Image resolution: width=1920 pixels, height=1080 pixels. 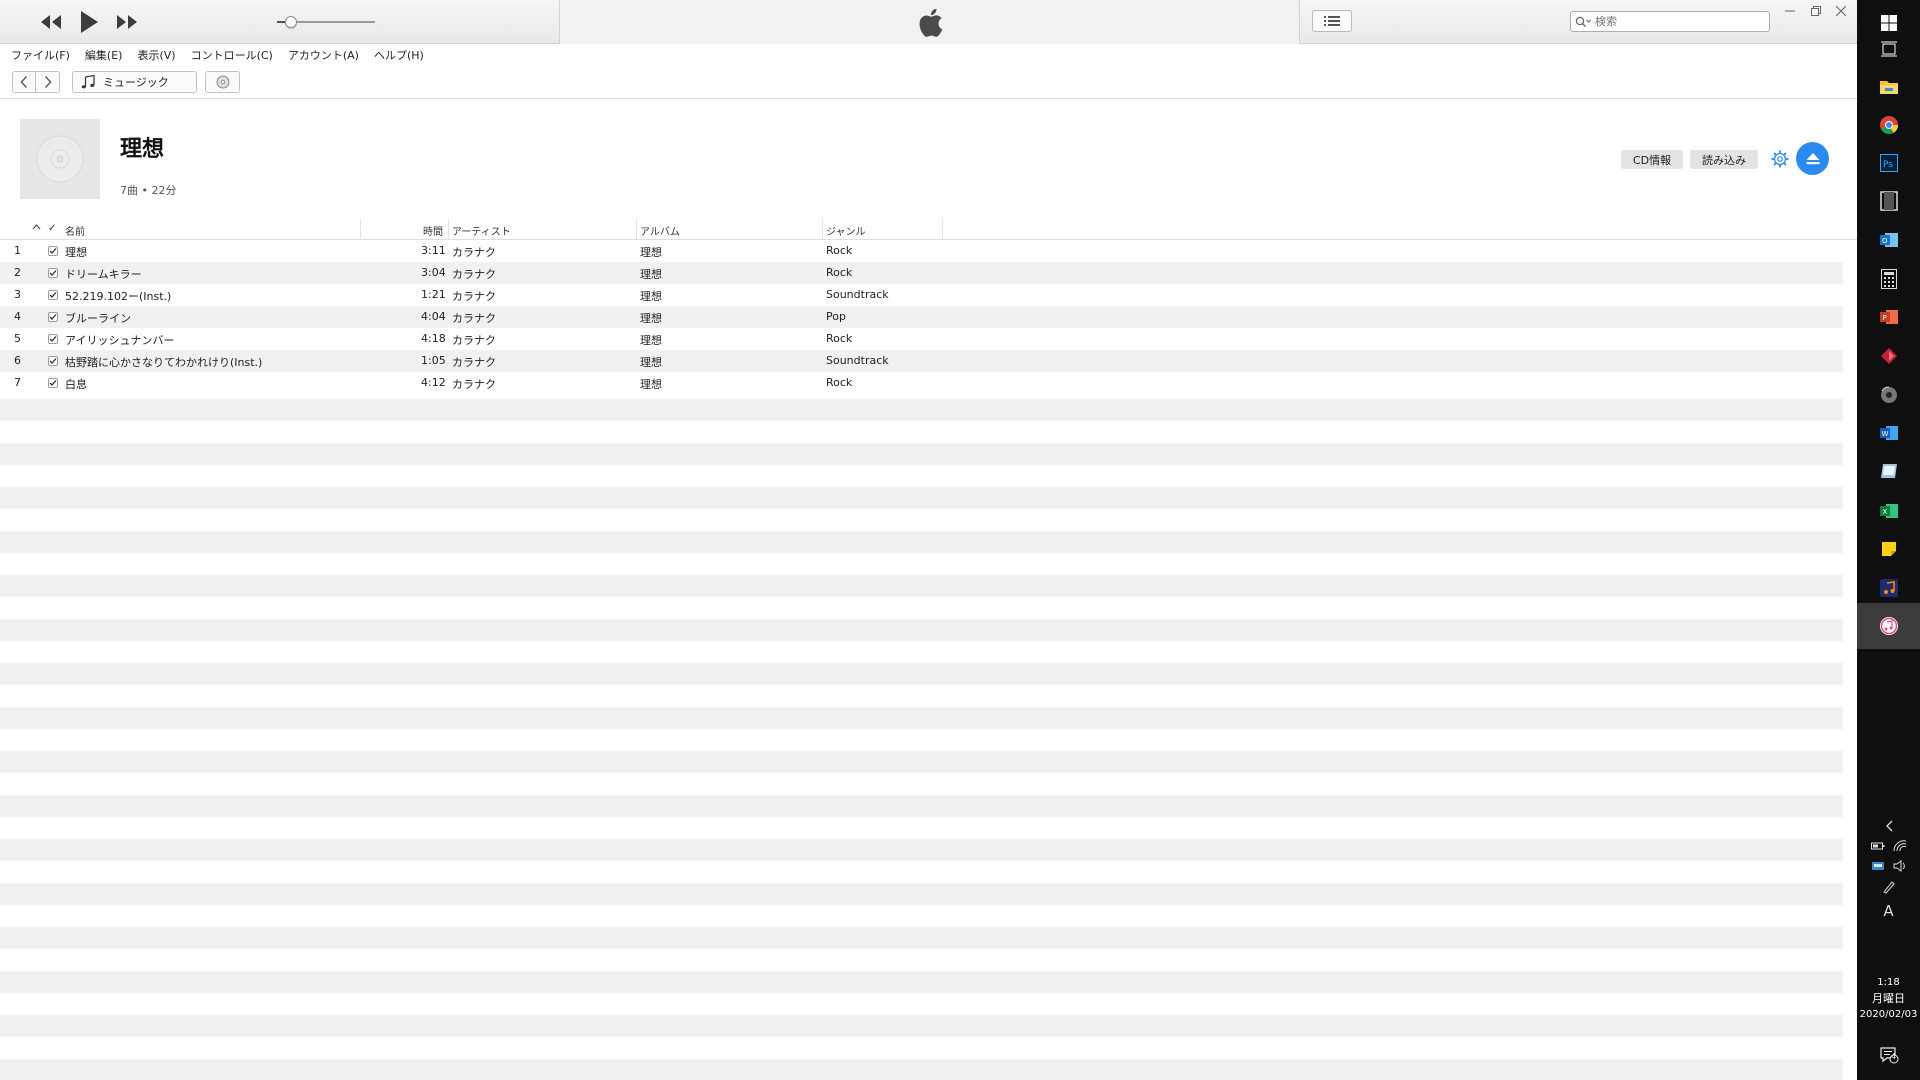 I want to click on navigation-bar: ミュージック, so click(x=928, y=82).